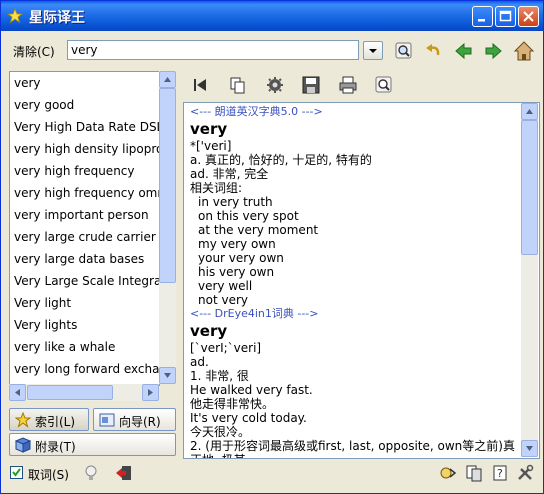 The height and width of the screenshot is (494, 544). Describe the element at coordinates (84, 171) in the screenshot. I see `list-item: very high frequency` at that location.